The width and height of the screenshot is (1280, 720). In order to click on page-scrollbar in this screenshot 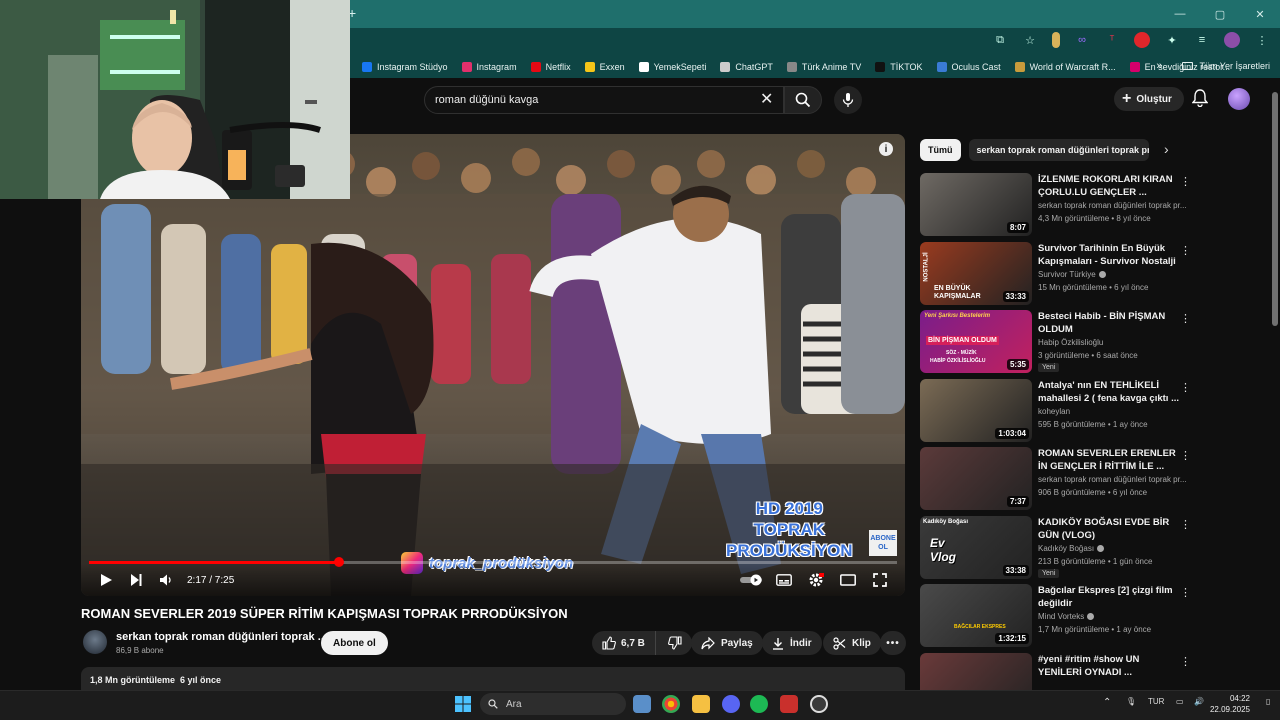, I will do `click(1275, 209)`.